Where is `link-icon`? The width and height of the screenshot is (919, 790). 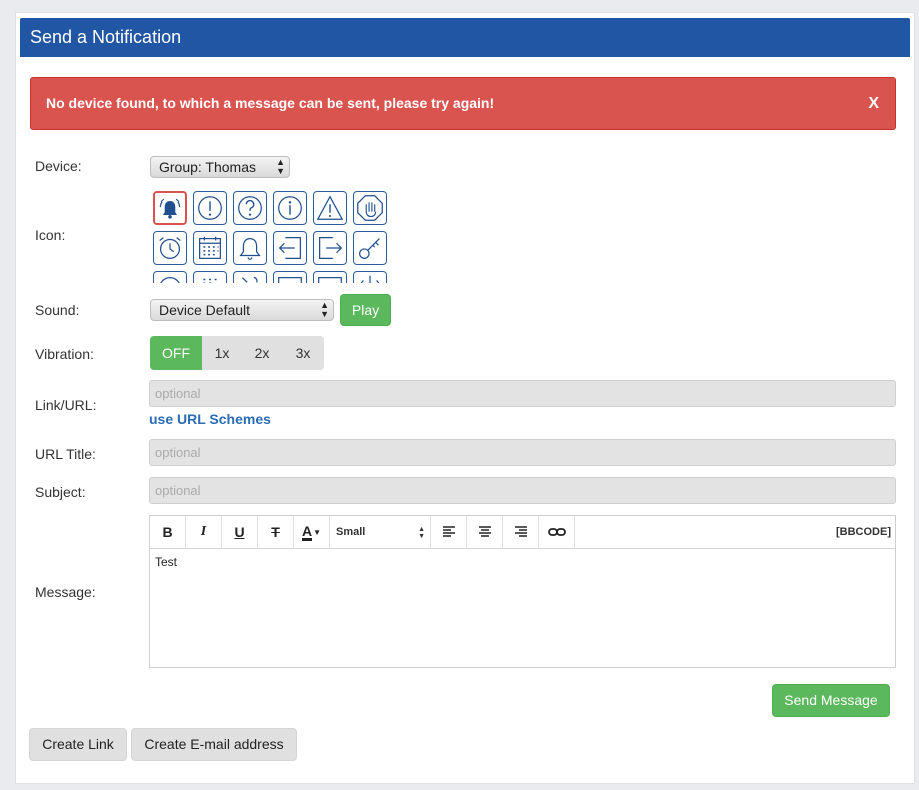
link-icon is located at coordinates (556, 532).